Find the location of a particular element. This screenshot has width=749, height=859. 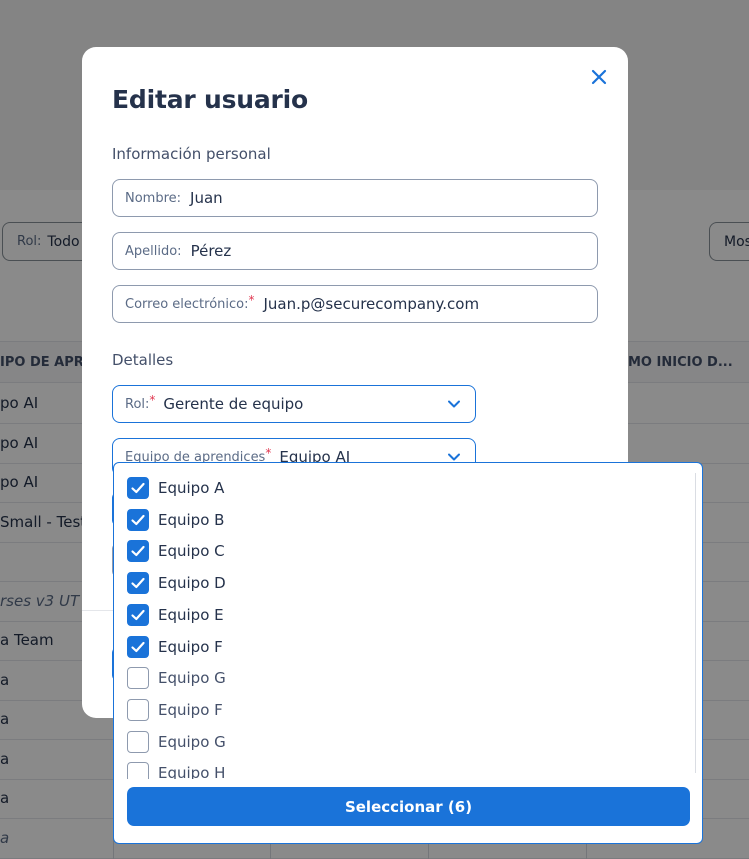

team-option: Equipo A is located at coordinates (175, 488).